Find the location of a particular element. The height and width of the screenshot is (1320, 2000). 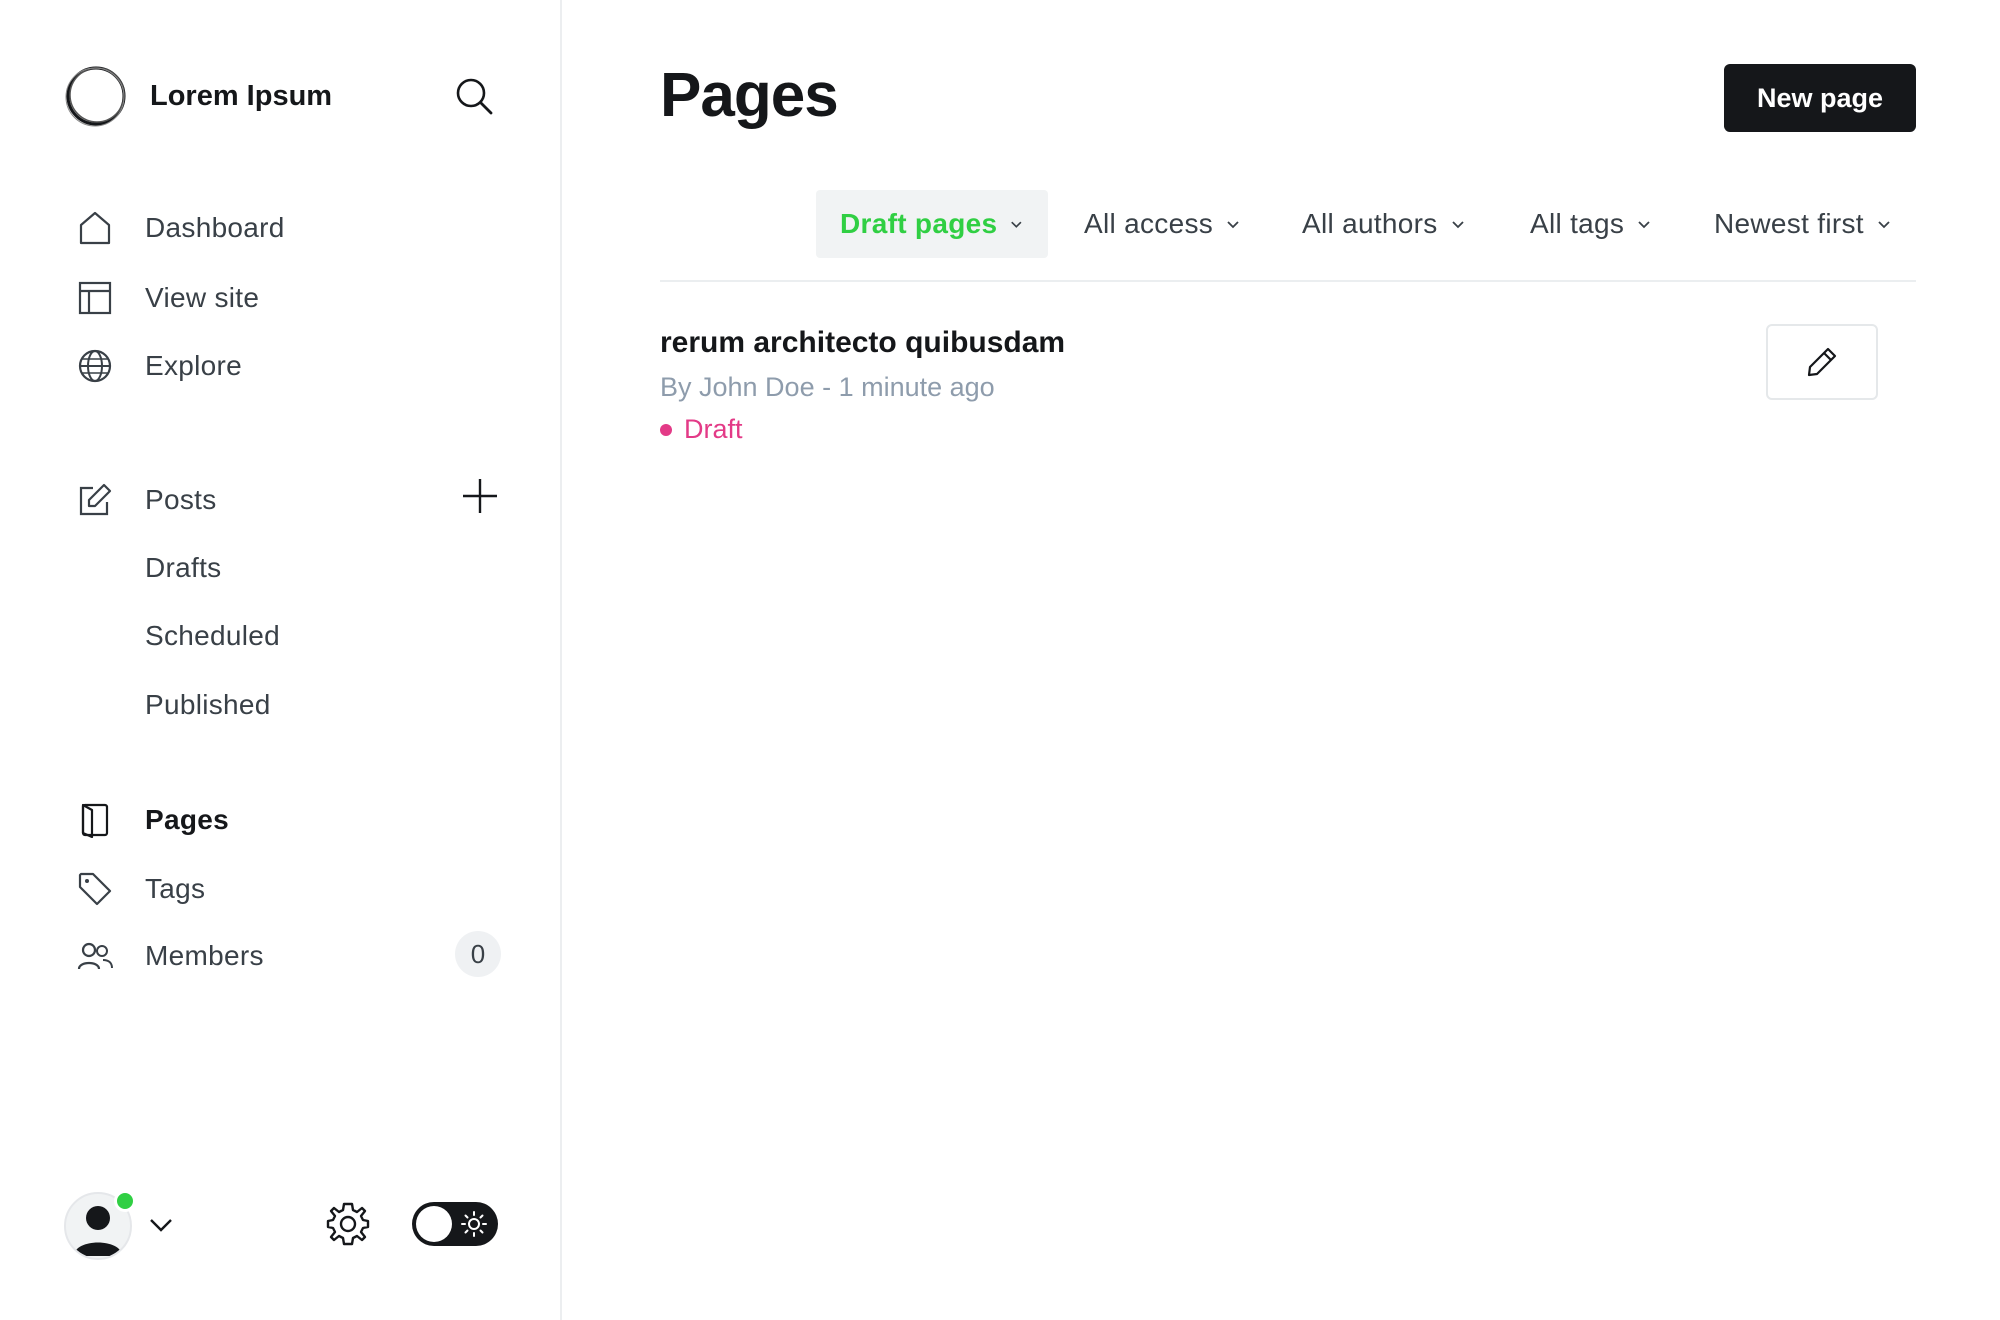

filter-sort: Newest first is located at coordinates (1803, 224).